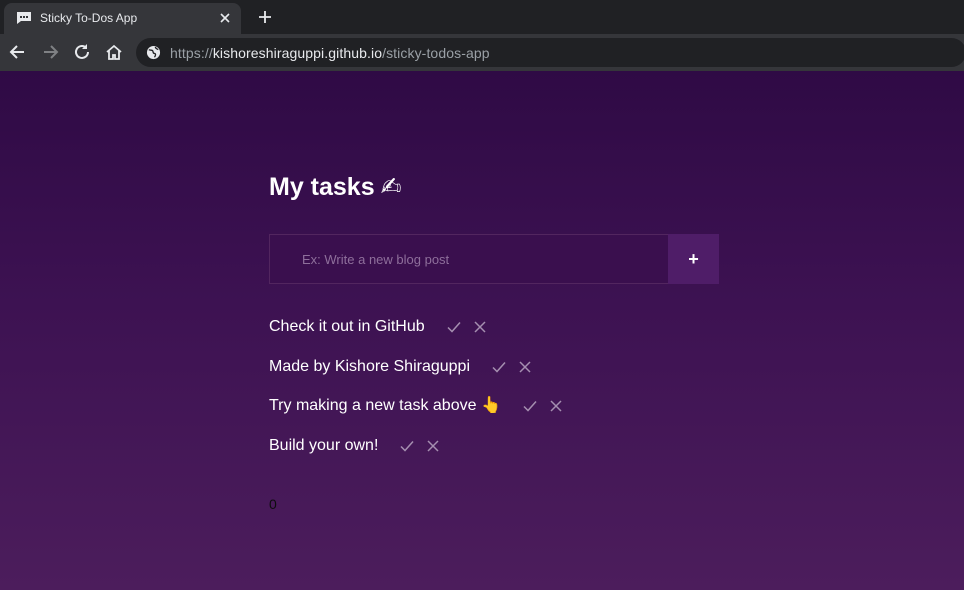 The width and height of the screenshot is (964, 590). What do you see at coordinates (297, 53) in the screenshot?
I see `url-host: kishoreshiraguppi.github.io` at bounding box center [297, 53].